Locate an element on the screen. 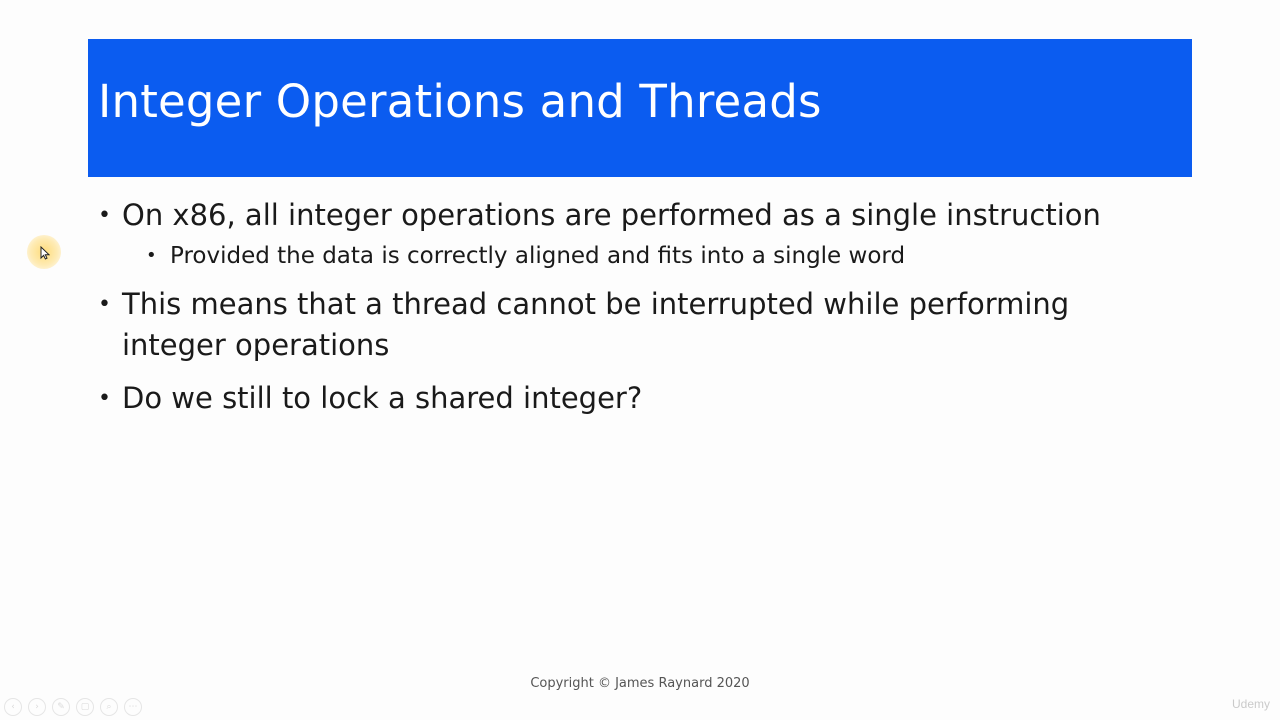 The image size is (1280, 720). bullet-item: • Do we still to lock a shared integer? is located at coordinates (641, 398).